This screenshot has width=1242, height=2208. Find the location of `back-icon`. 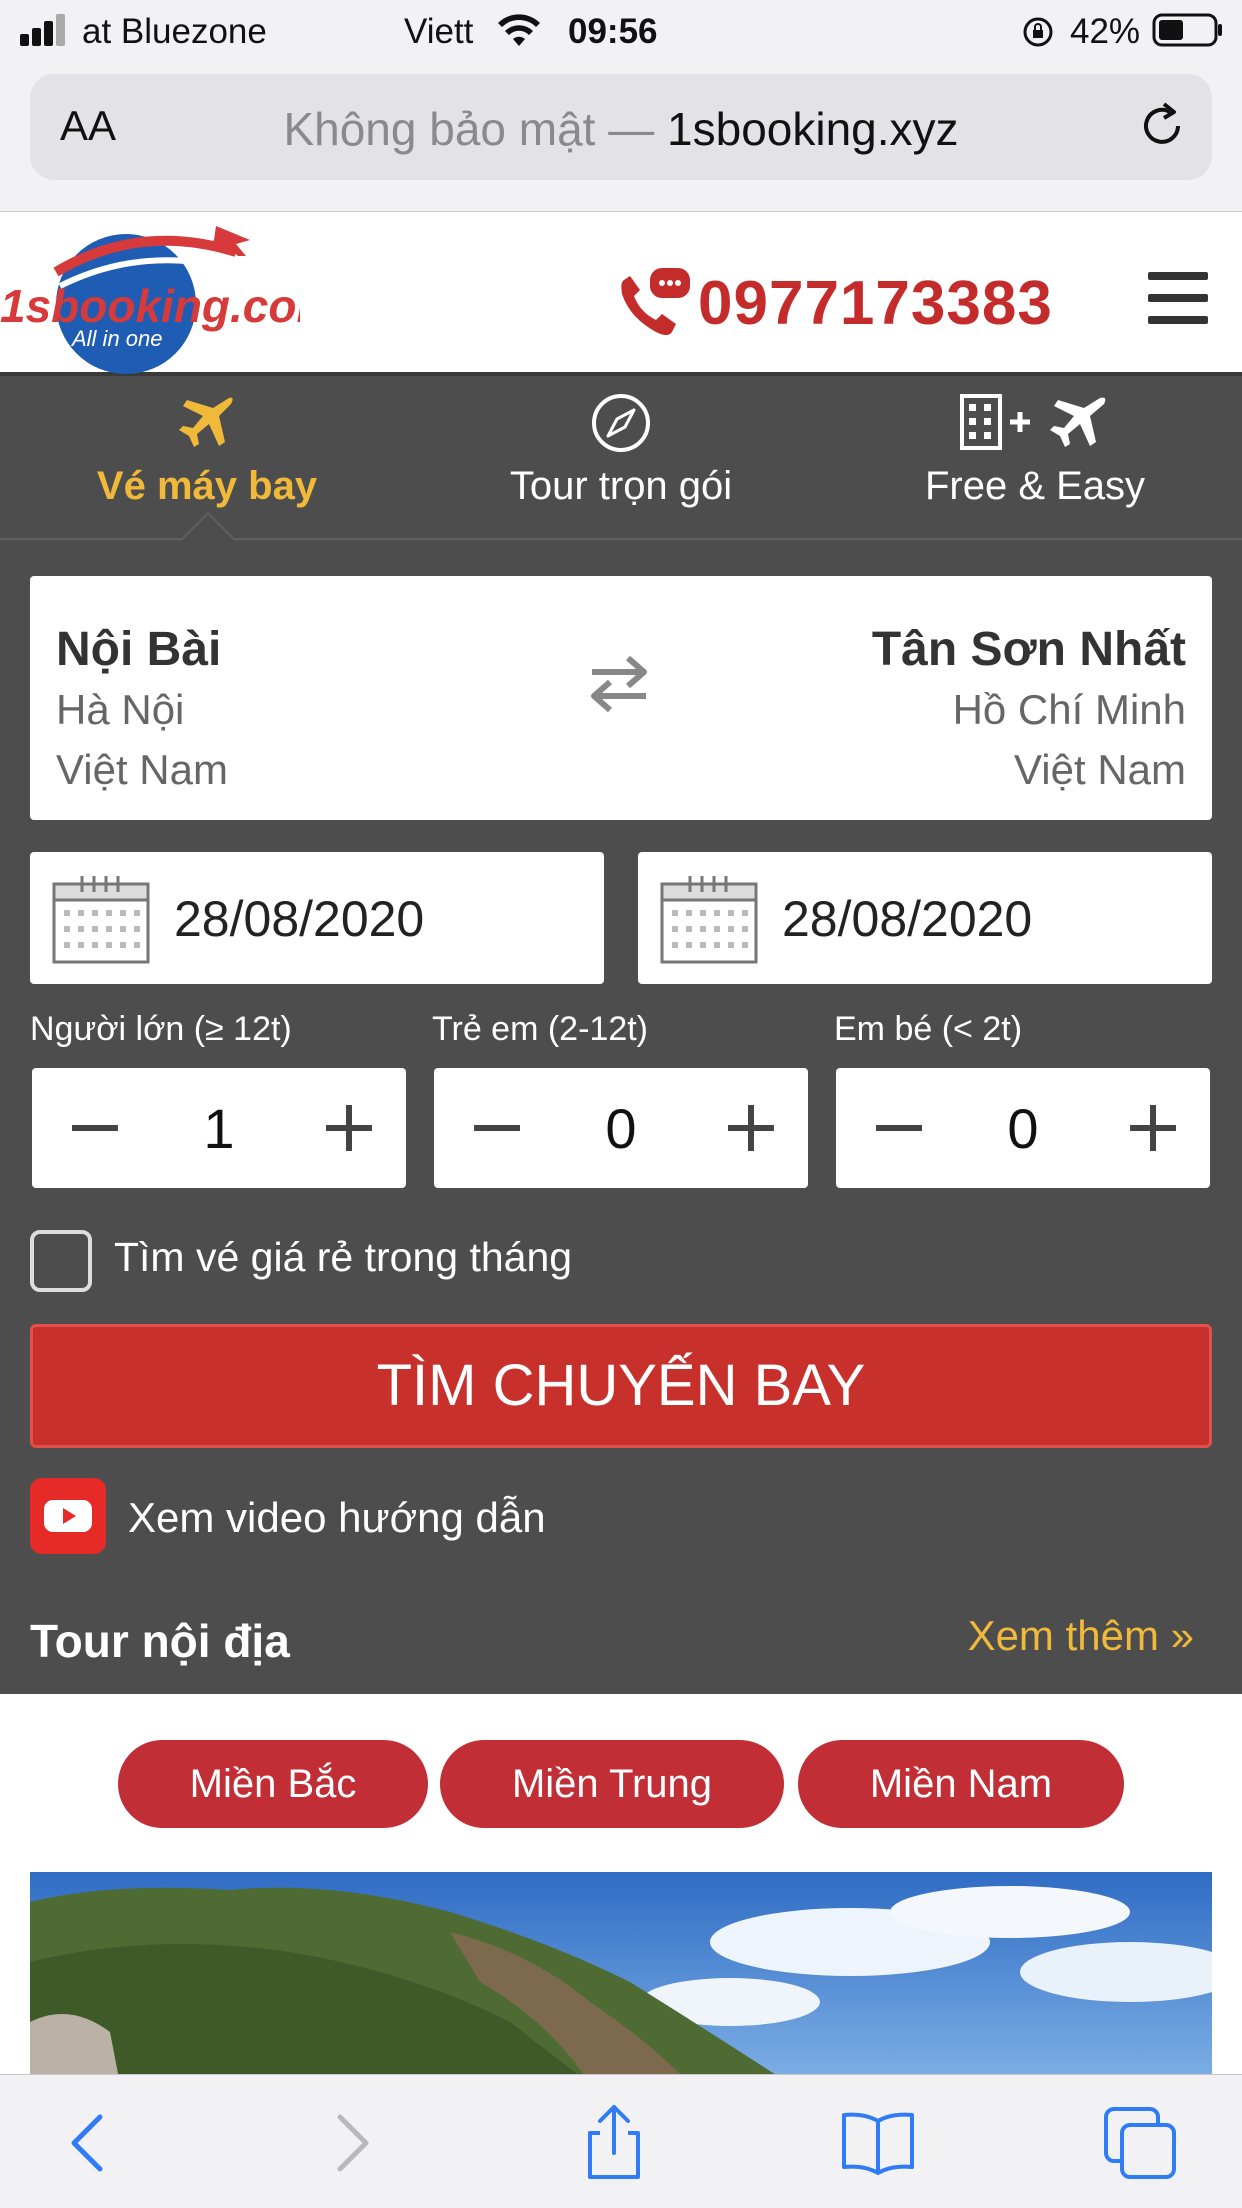

back-icon is located at coordinates (90, 2143).